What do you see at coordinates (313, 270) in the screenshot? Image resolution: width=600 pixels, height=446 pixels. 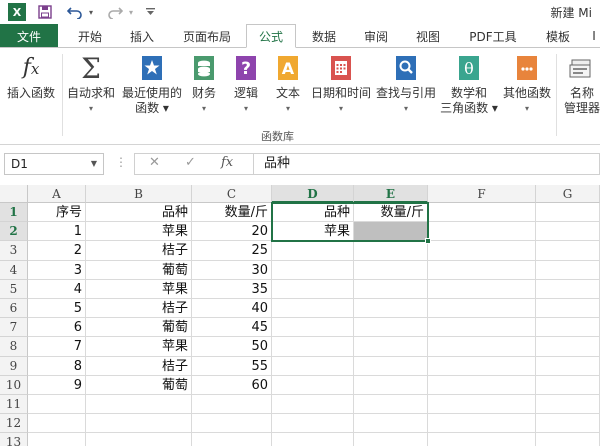 I see `cell-d4` at bounding box center [313, 270].